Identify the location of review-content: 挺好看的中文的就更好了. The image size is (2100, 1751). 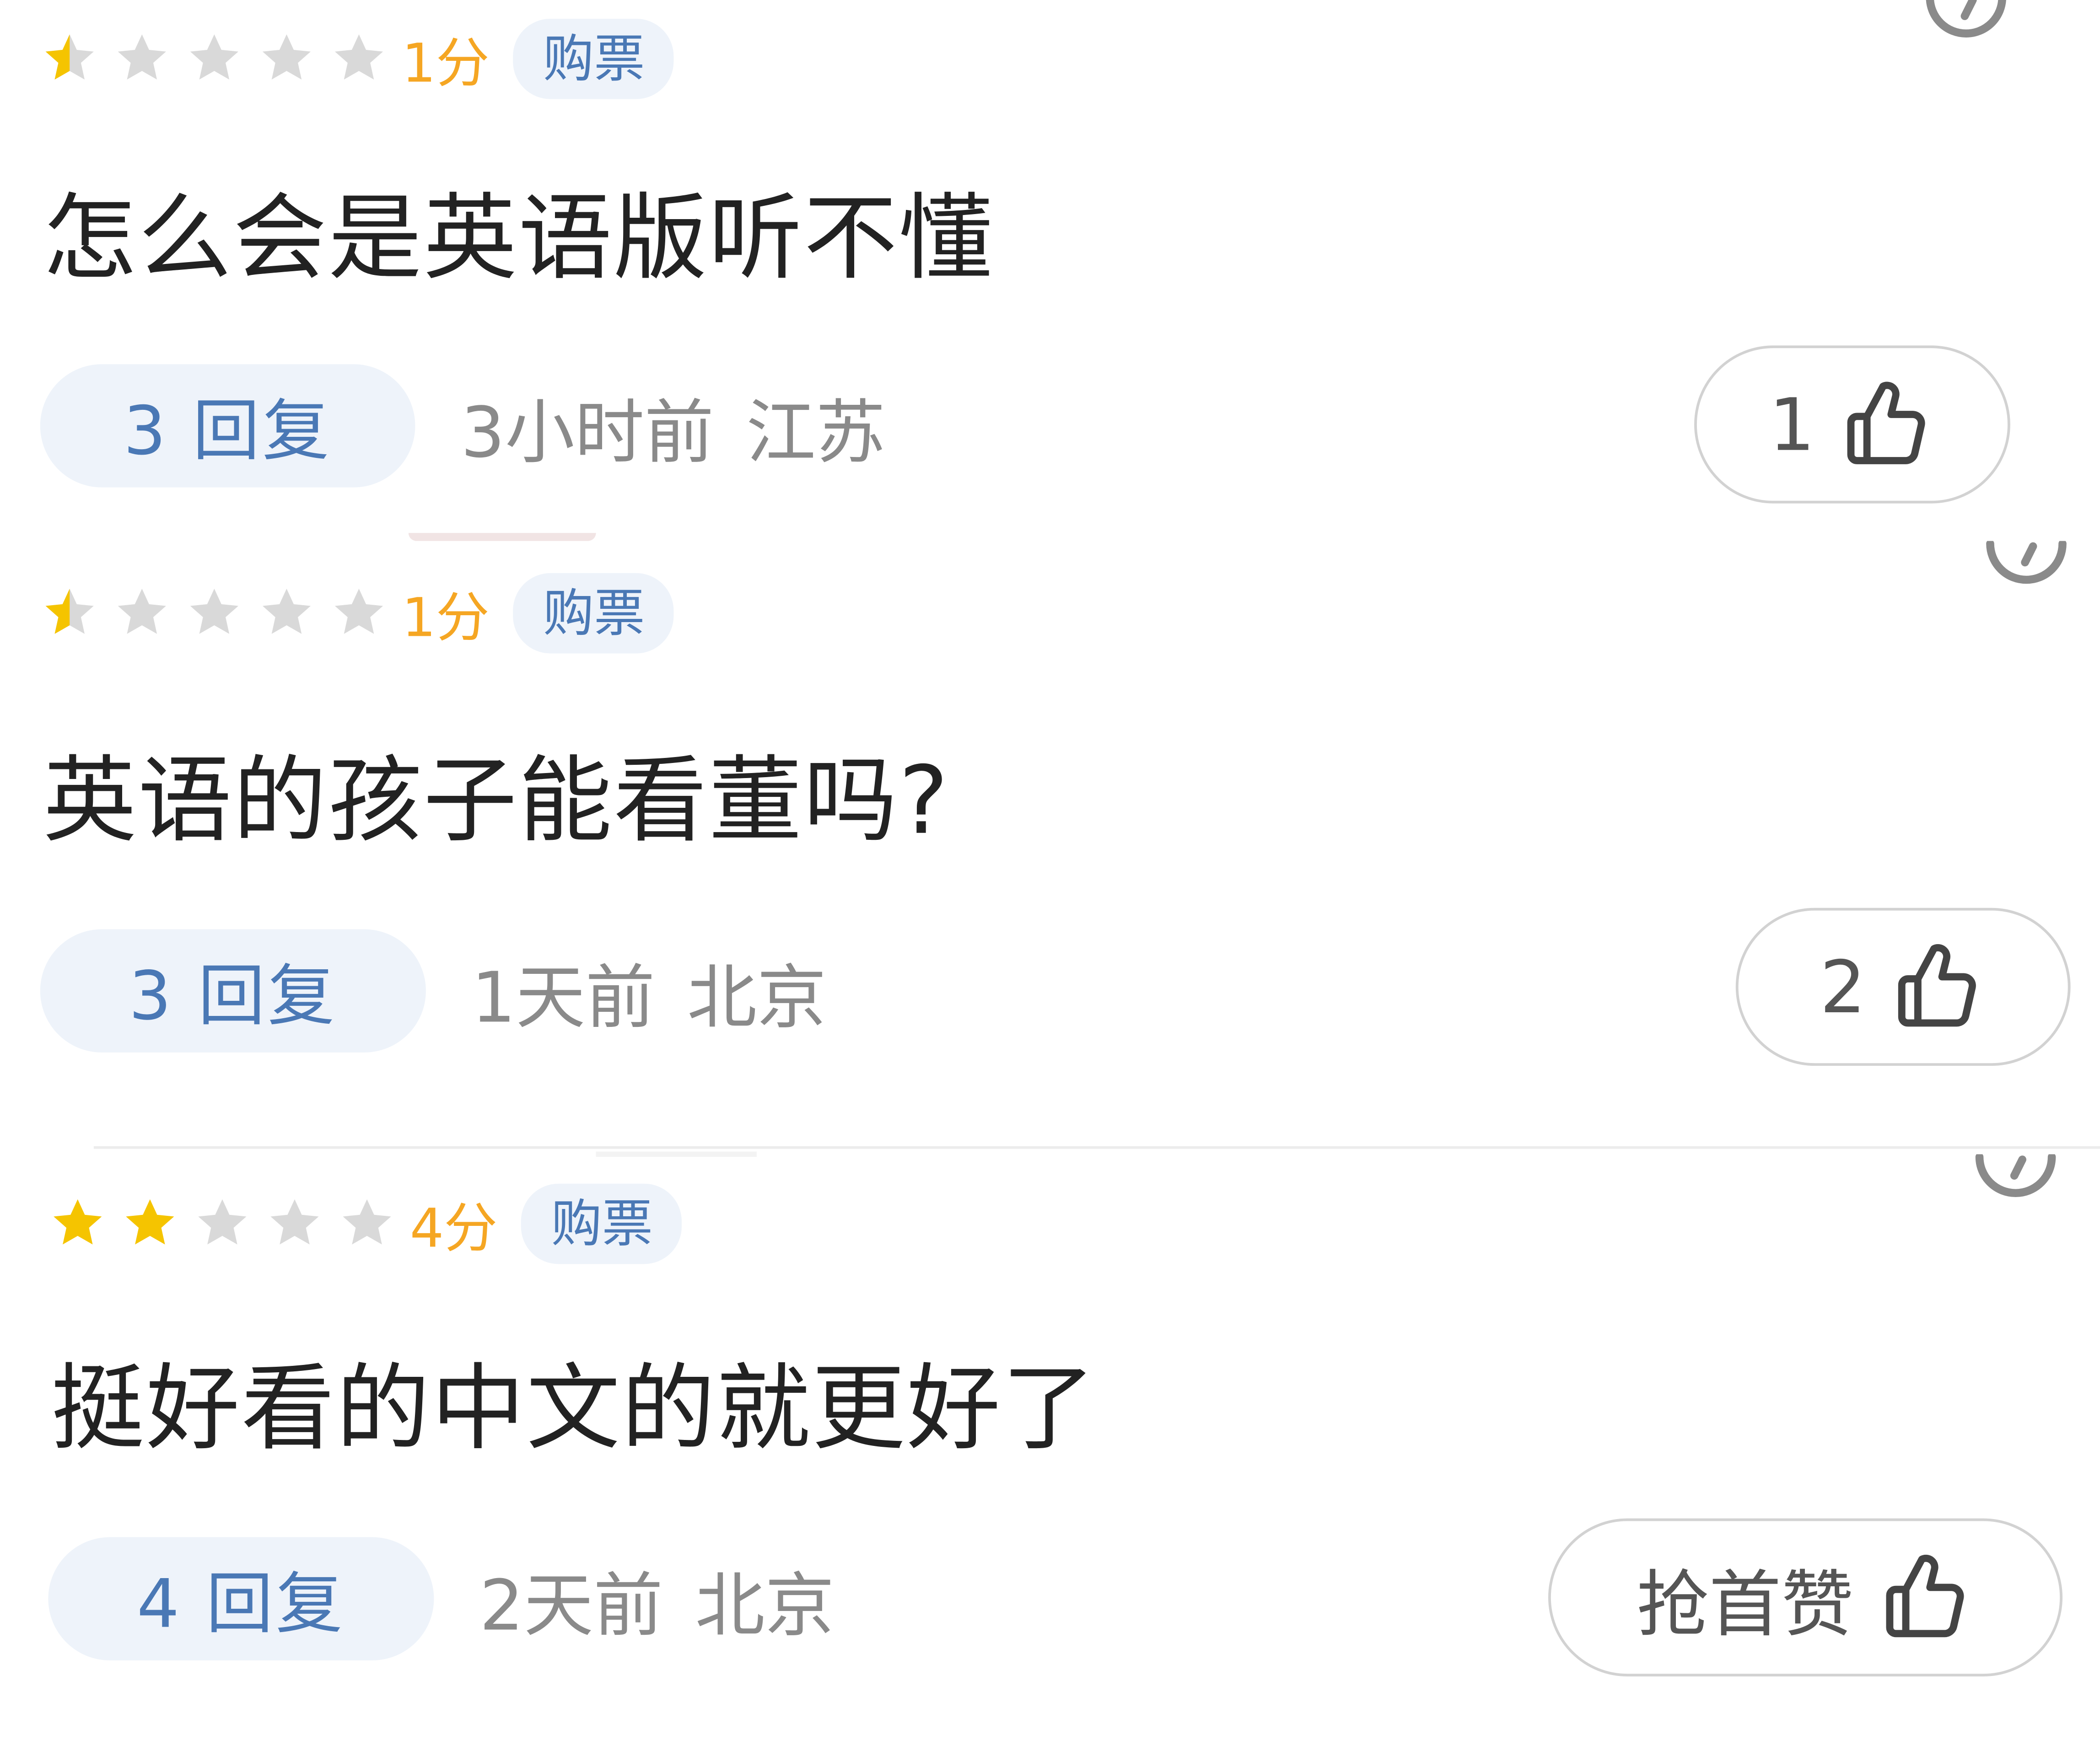
(574, 1409).